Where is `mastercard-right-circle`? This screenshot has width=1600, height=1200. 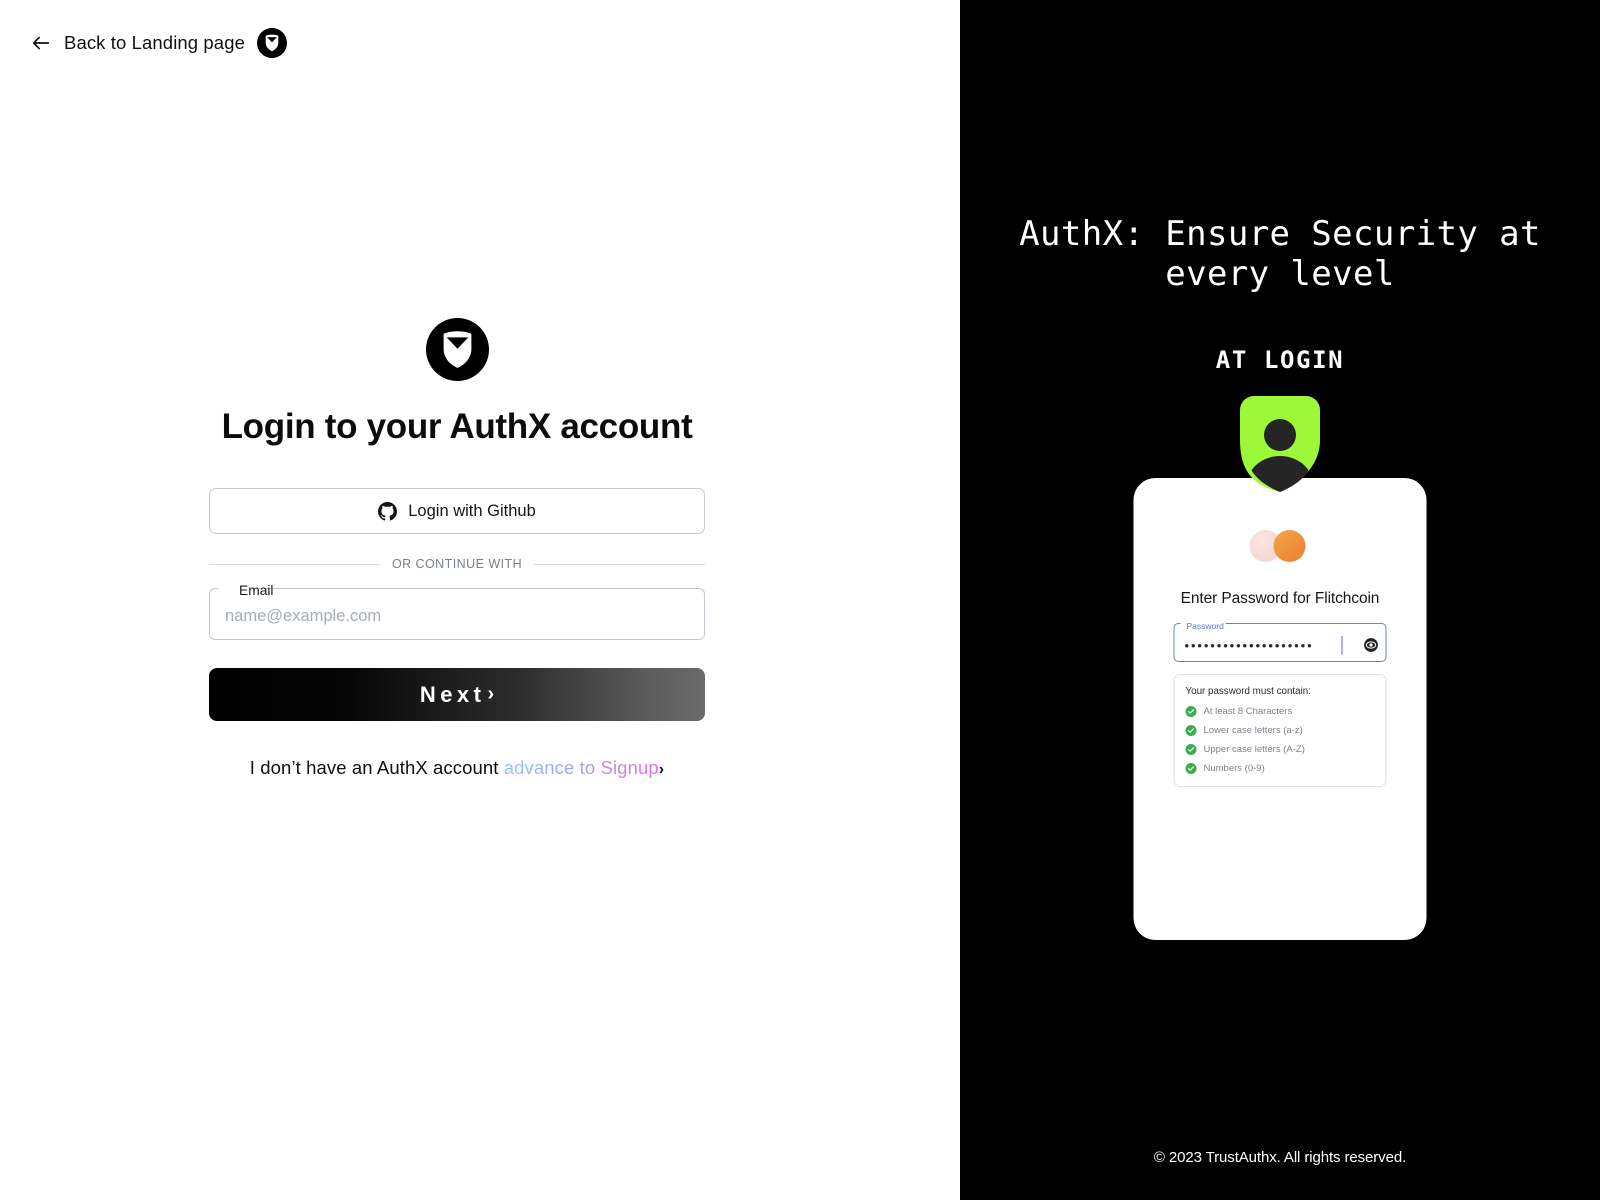 mastercard-right-circle is located at coordinates (1289, 546).